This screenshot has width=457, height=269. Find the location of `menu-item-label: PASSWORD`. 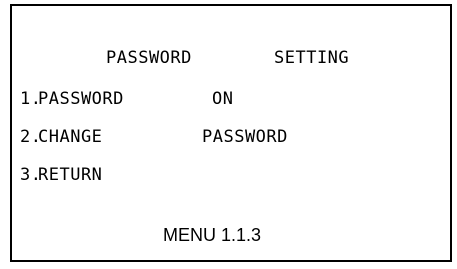

menu-item-label: PASSWORD is located at coordinates (81, 99).